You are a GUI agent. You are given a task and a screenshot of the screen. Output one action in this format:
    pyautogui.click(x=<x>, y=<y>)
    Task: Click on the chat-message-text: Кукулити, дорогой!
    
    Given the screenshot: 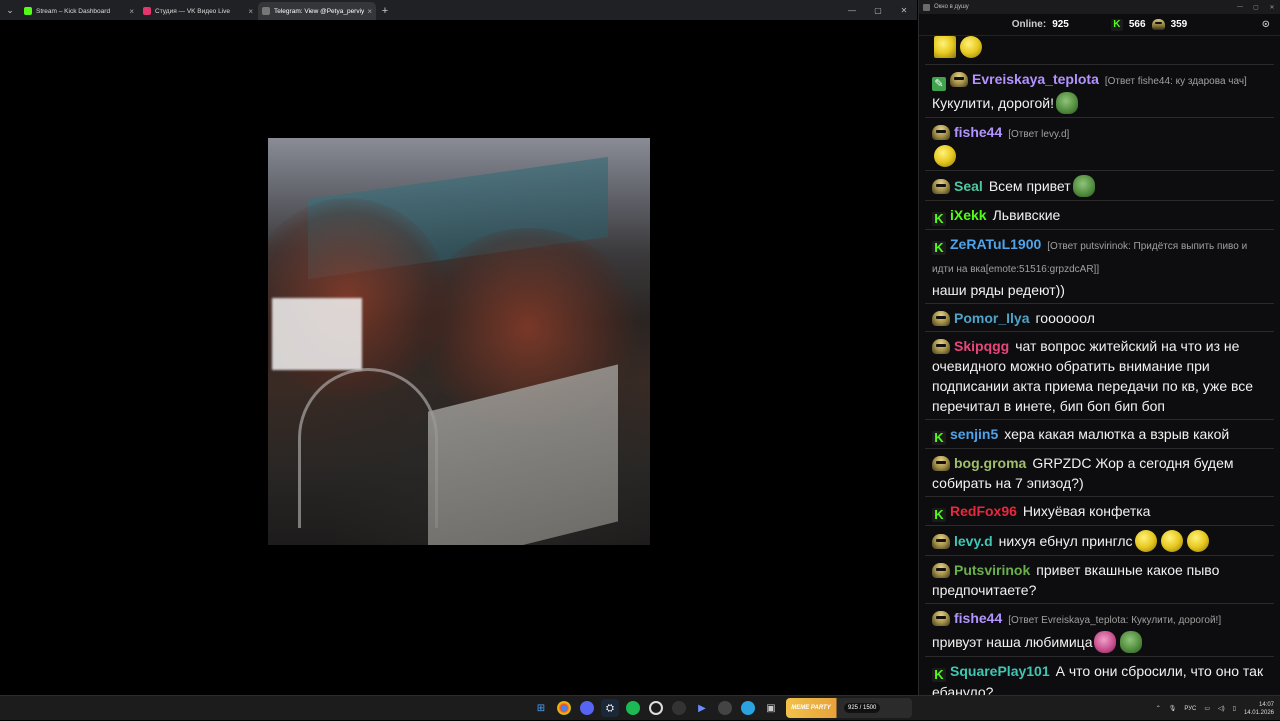 What is the action you would take?
    pyautogui.click(x=993, y=103)
    